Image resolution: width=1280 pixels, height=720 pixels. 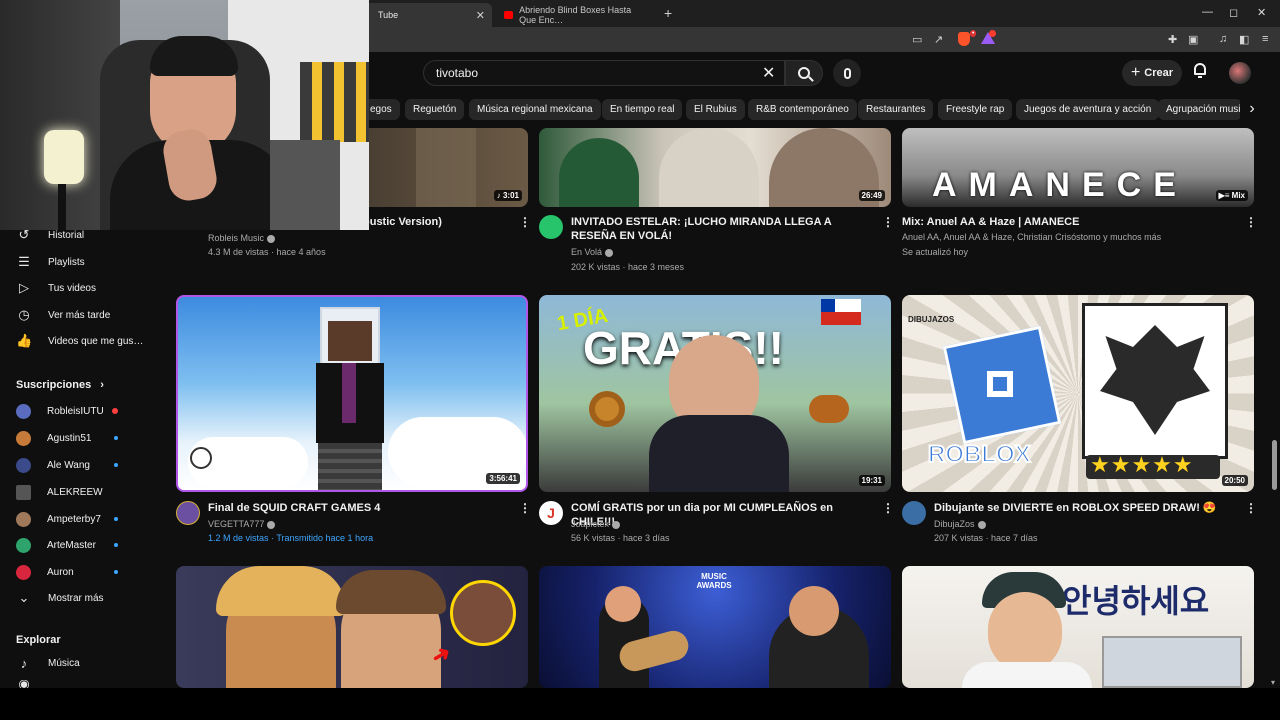 What do you see at coordinates (668, 13) in the screenshot?
I see `new-tab-button: +` at bounding box center [668, 13].